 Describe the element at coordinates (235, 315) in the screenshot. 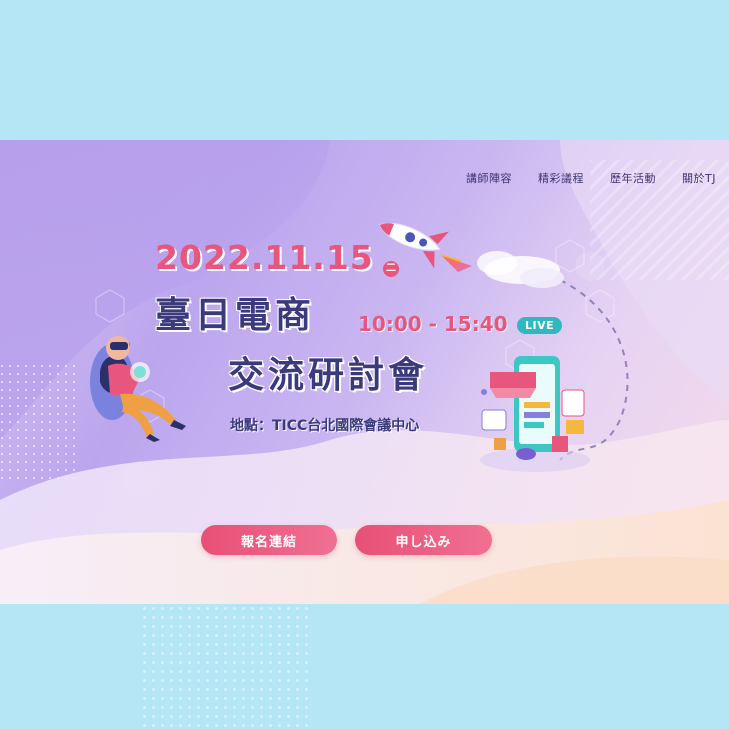

I see `event-title-line-1: 臺日電商` at that location.